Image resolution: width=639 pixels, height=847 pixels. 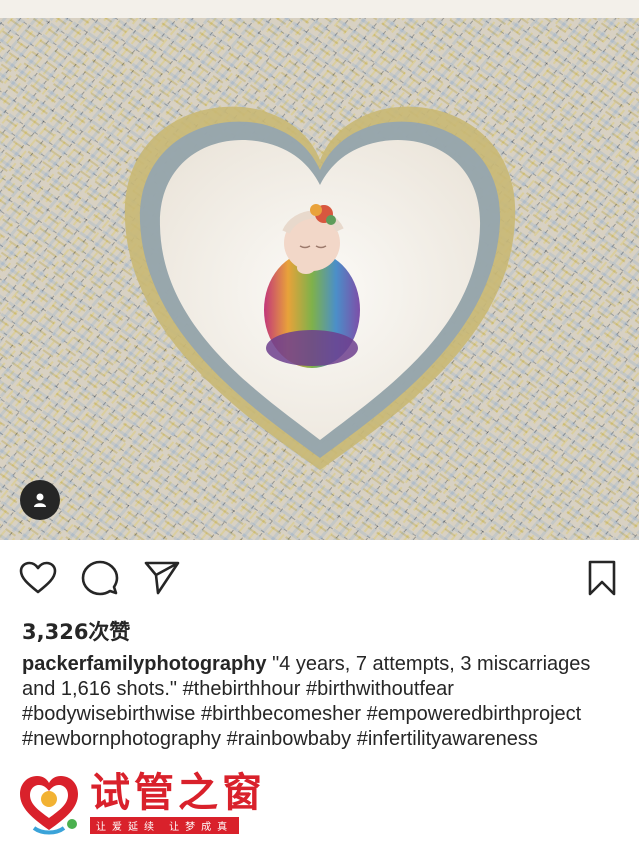 I want to click on watermark-title: 试管之窗, so click(x=178, y=792).